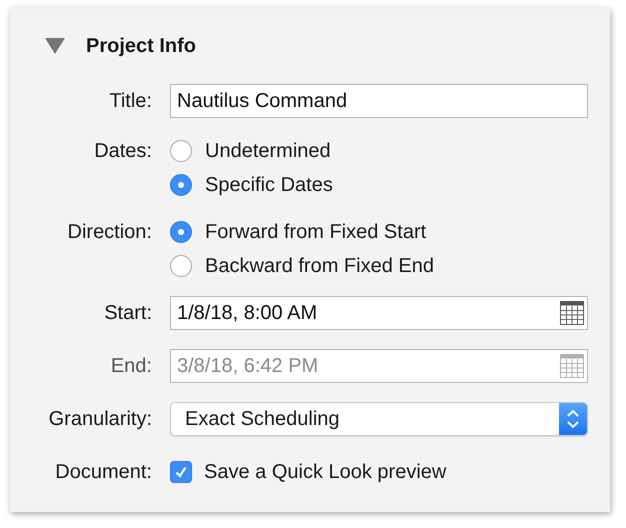 This screenshot has height=528, width=626. What do you see at coordinates (100, 419) in the screenshot?
I see `field-label: Granularity:` at bounding box center [100, 419].